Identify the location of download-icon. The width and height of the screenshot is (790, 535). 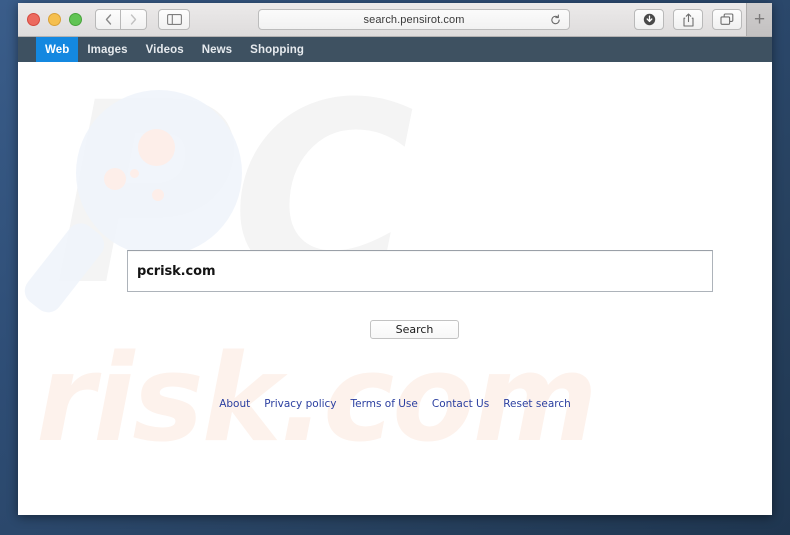
(649, 19).